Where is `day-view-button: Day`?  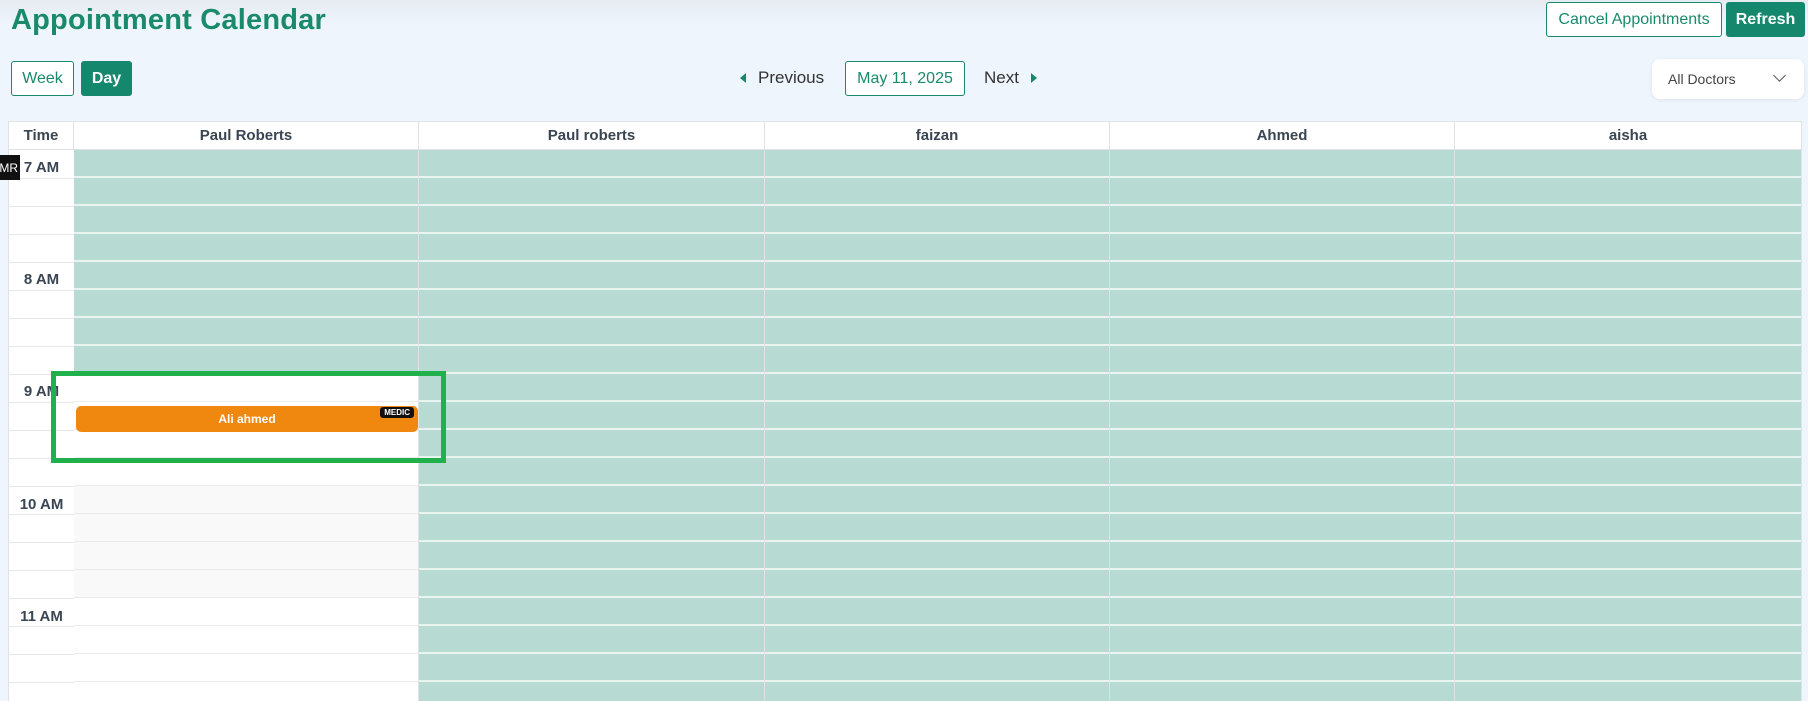 day-view-button: Day is located at coordinates (106, 78).